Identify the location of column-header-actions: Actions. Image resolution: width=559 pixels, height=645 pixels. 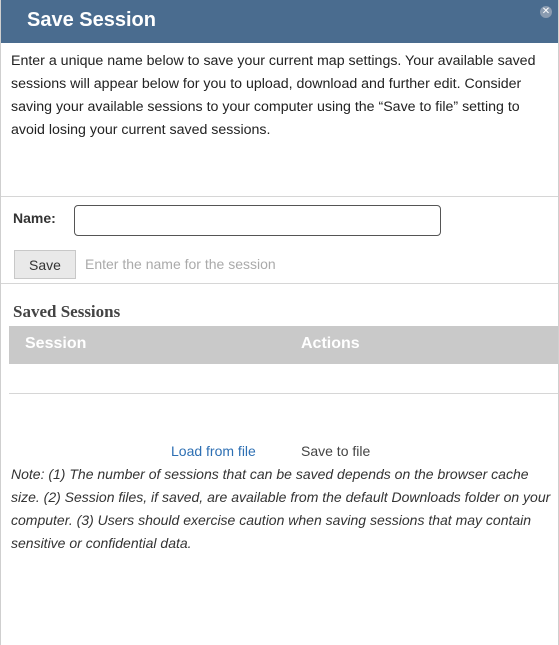
(330, 343).